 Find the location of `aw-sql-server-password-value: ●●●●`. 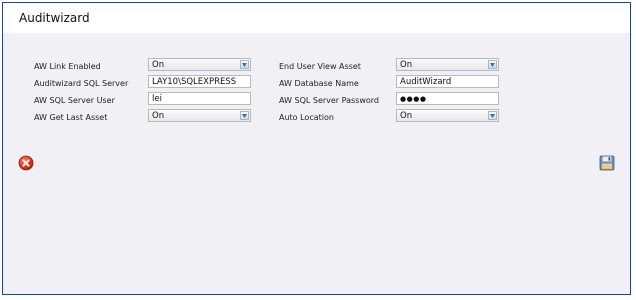

aw-sql-server-password-value: ●●●● is located at coordinates (413, 99).